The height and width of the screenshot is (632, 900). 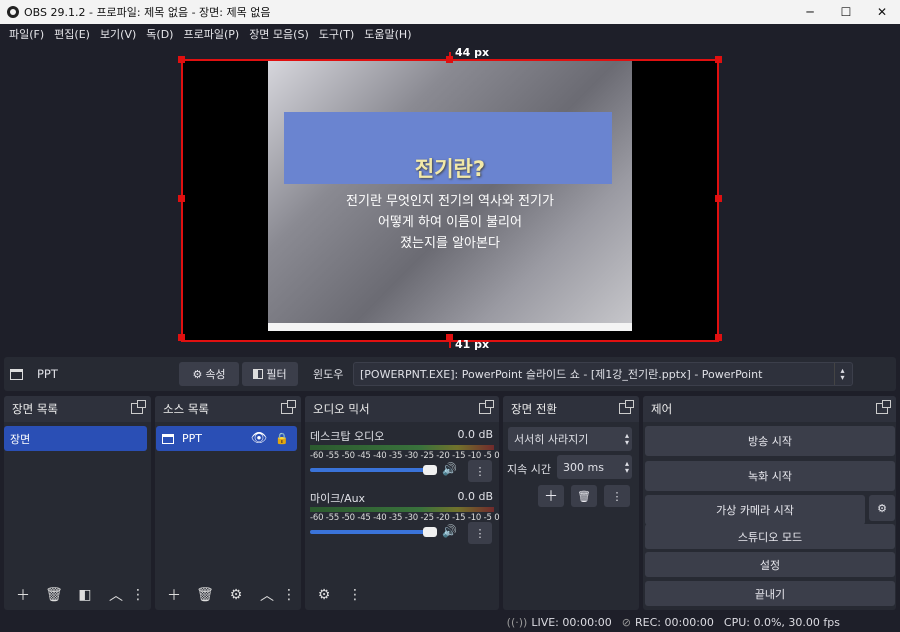 What do you see at coordinates (77, 503) in the screenshot?
I see `scenes-dock: 장면 목록 장면 ＋ 🗑 ◧ ︿ ⋮` at bounding box center [77, 503].